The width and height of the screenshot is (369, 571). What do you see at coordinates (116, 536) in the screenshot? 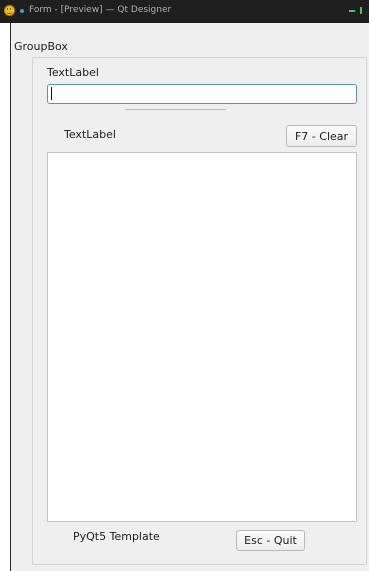
I see `template-label: PyQt5 Template` at bounding box center [116, 536].